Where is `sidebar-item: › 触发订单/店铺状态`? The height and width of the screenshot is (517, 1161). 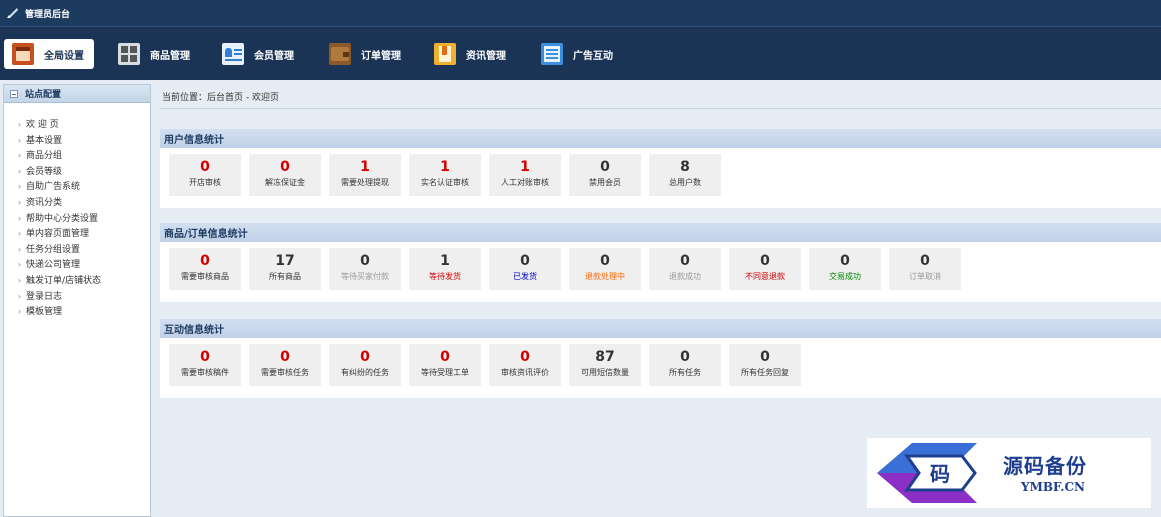
sidebar-item: › 触发订单/店铺状态 is located at coordinates (84, 281).